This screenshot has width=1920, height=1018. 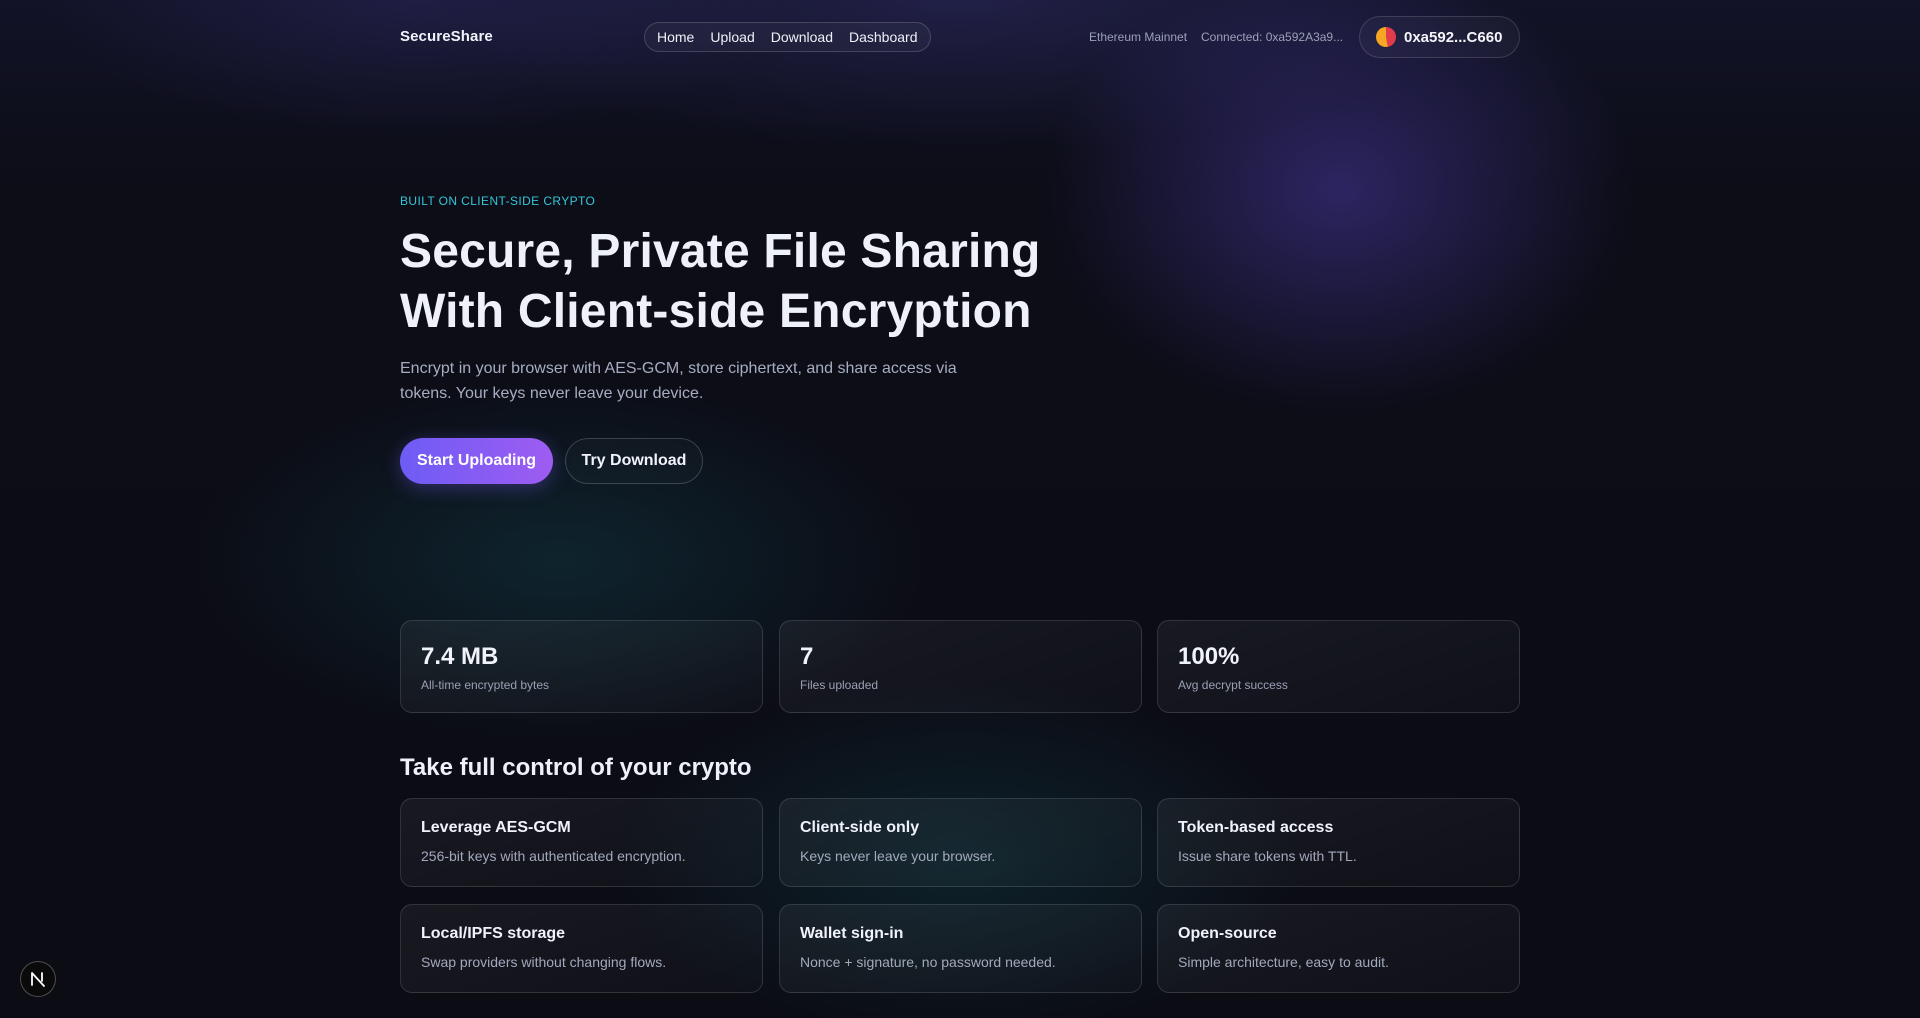 I want to click on stat-label: Files uploaded, so click(x=839, y=685).